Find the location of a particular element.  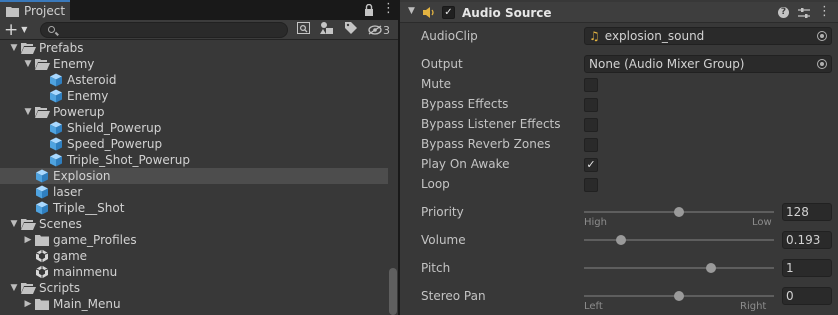

project-tab: Project is located at coordinates (35, 10).